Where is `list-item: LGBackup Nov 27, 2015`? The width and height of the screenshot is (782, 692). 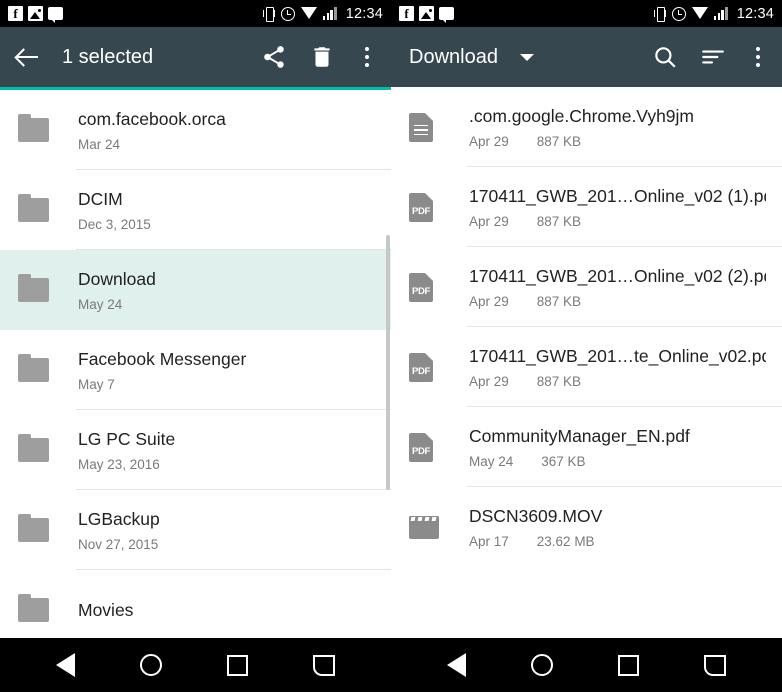 list-item: LGBackup Nov 27, 2015 is located at coordinates (195, 530).